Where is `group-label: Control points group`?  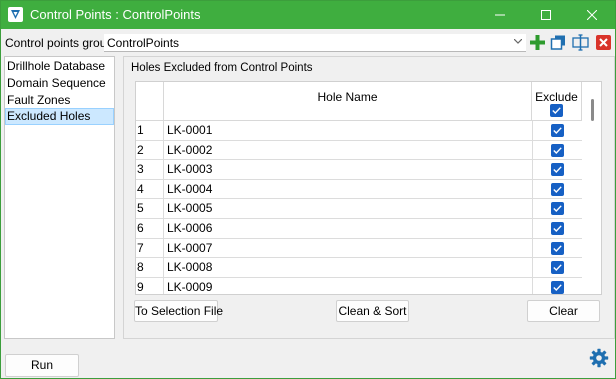
group-label: Control points group is located at coordinates (59, 43).